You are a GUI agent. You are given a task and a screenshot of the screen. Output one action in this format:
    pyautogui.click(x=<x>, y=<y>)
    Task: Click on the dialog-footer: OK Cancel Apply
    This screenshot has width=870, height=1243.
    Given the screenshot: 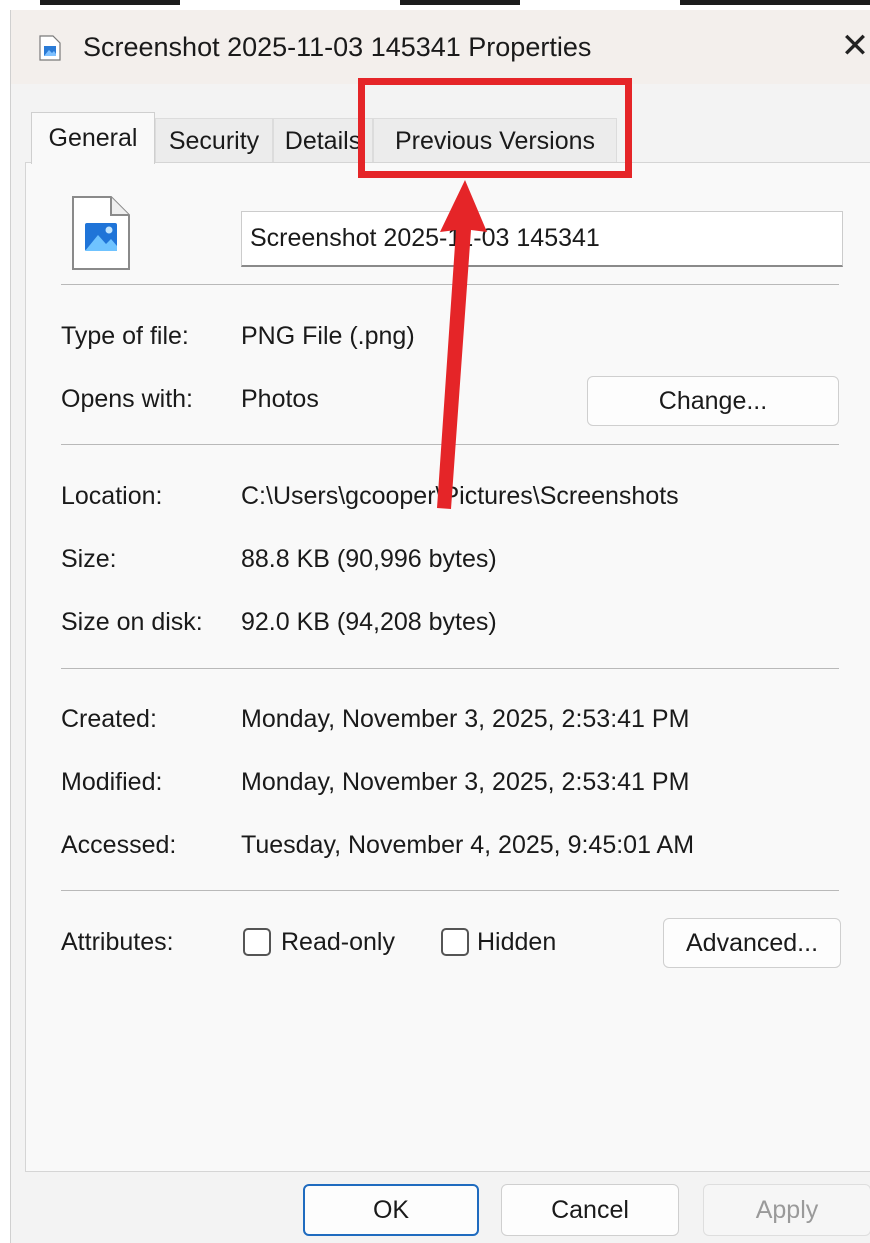 What is the action you would take?
    pyautogui.click(x=440, y=1207)
    